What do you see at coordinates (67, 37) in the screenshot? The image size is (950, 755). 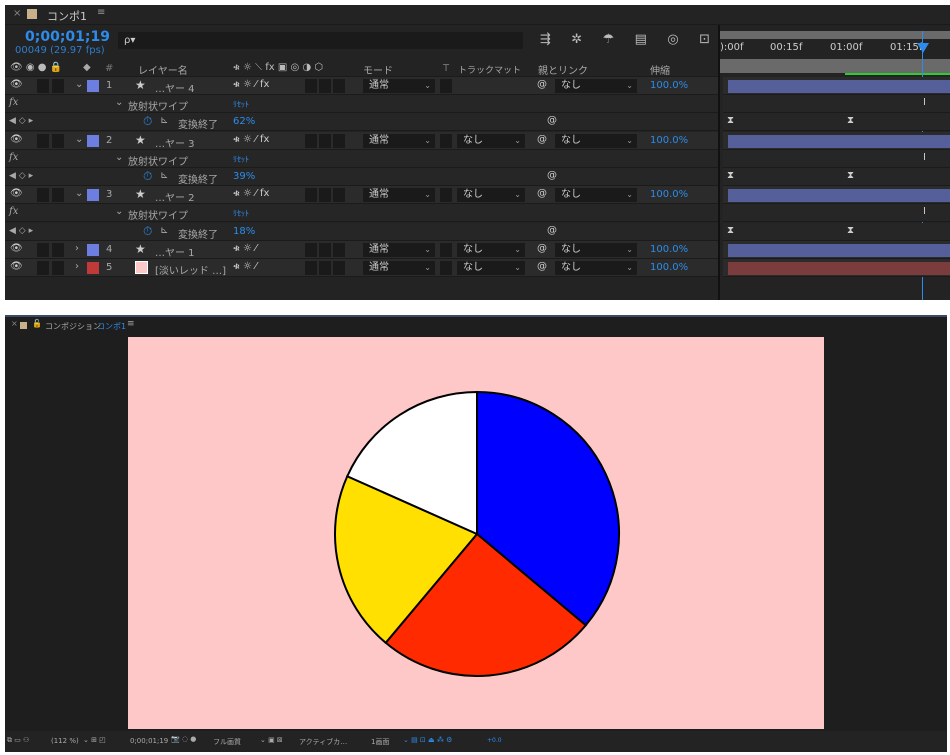 I see `timecode: 0;00;01;19` at bounding box center [67, 37].